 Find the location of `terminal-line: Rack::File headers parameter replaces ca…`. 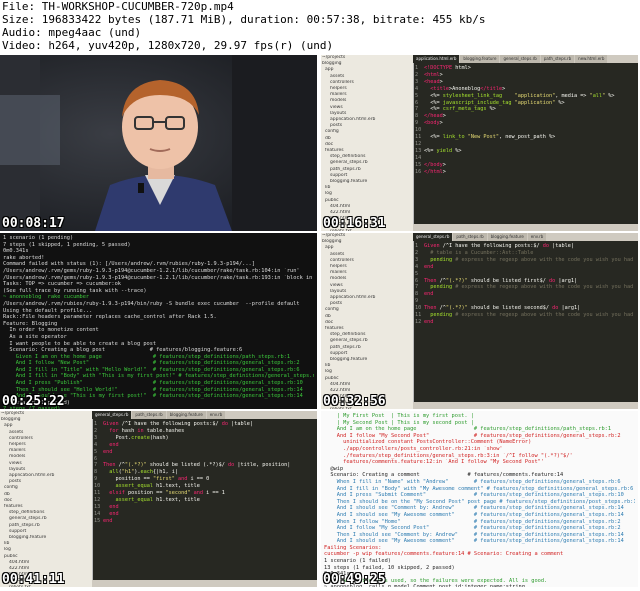

terminal-line: Rack::File headers parameter replaces ca… is located at coordinates (110, 317).